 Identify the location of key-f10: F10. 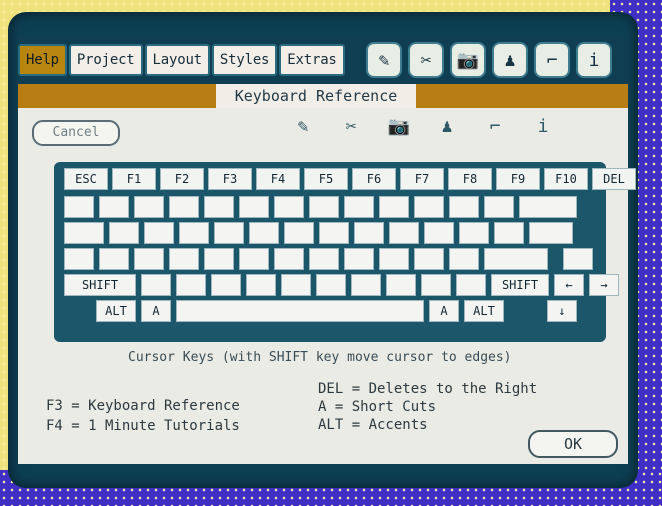
(566, 179).